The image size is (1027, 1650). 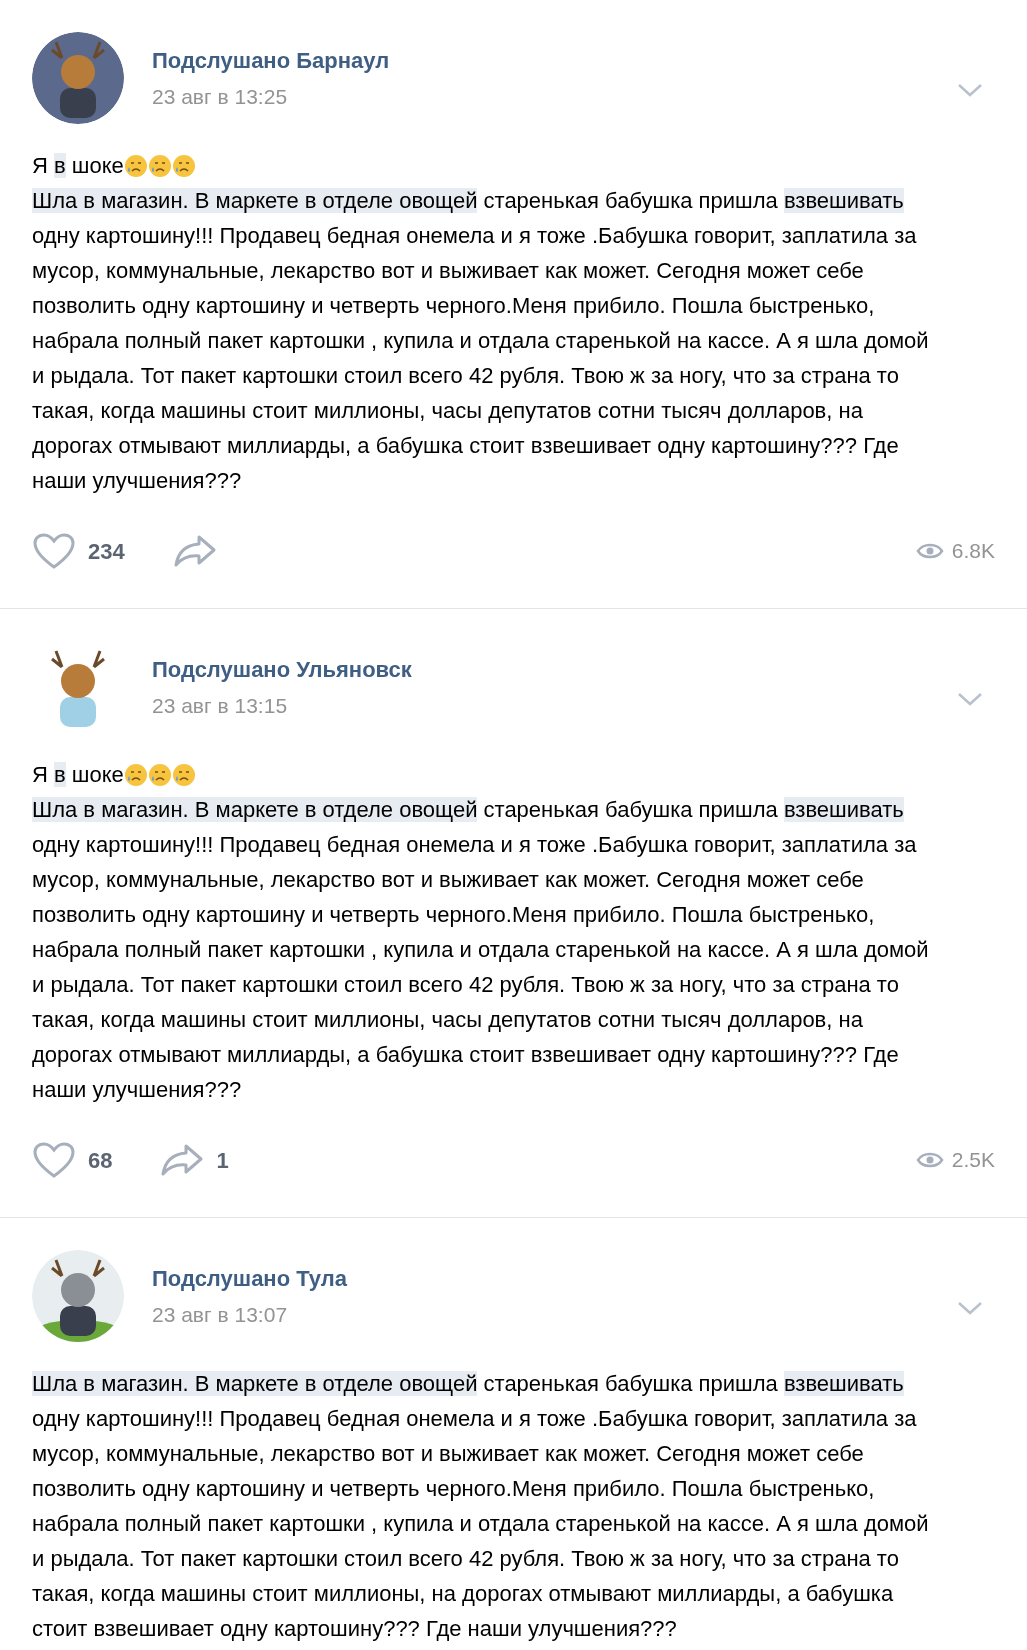 I want to click on post-date: 23 авг в 13:15, so click(x=220, y=705).